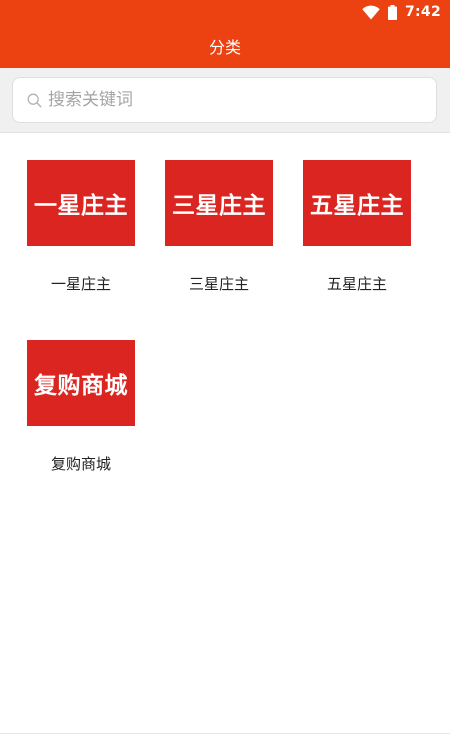 This screenshot has height=750, width=450. Describe the element at coordinates (219, 206) in the screenshot. I see `category-thumbnail-text: 三星庄主` at that location.